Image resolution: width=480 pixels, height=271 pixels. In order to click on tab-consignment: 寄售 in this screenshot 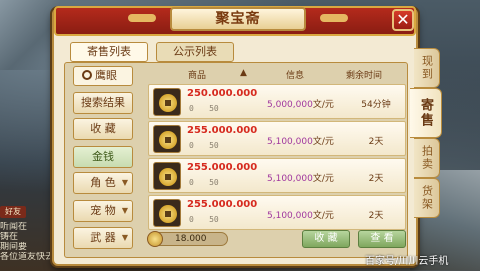, I will do `click(426, 113)`.